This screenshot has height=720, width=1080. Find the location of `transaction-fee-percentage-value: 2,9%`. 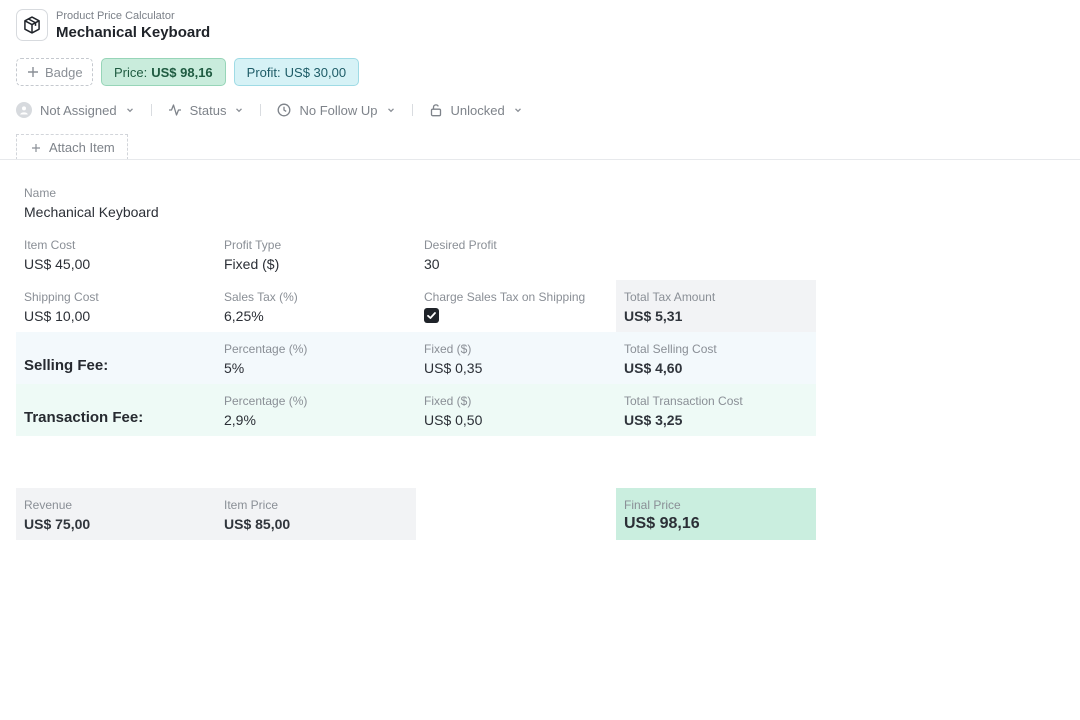

transaction-fee-percentage-value: 2,9% is located at coordinates (240, 420).